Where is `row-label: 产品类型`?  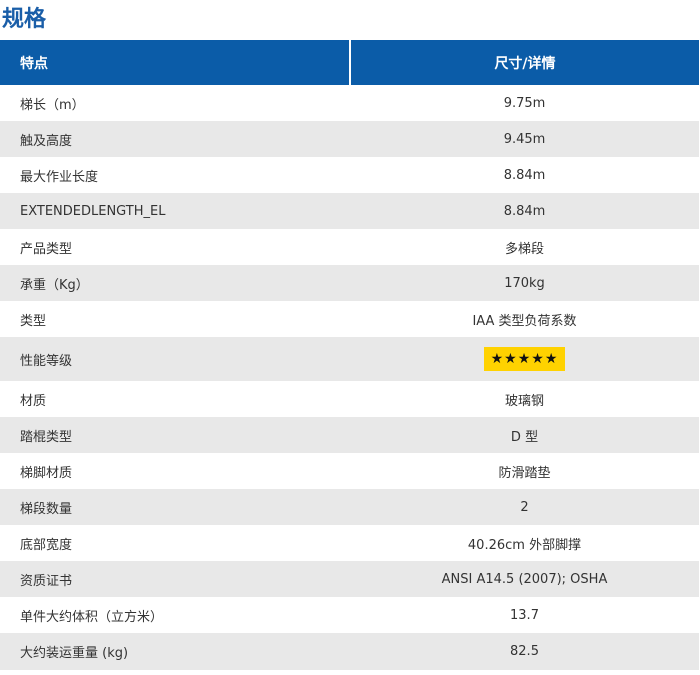 row-label: 产品类型 is located at coordinates (175, 247).